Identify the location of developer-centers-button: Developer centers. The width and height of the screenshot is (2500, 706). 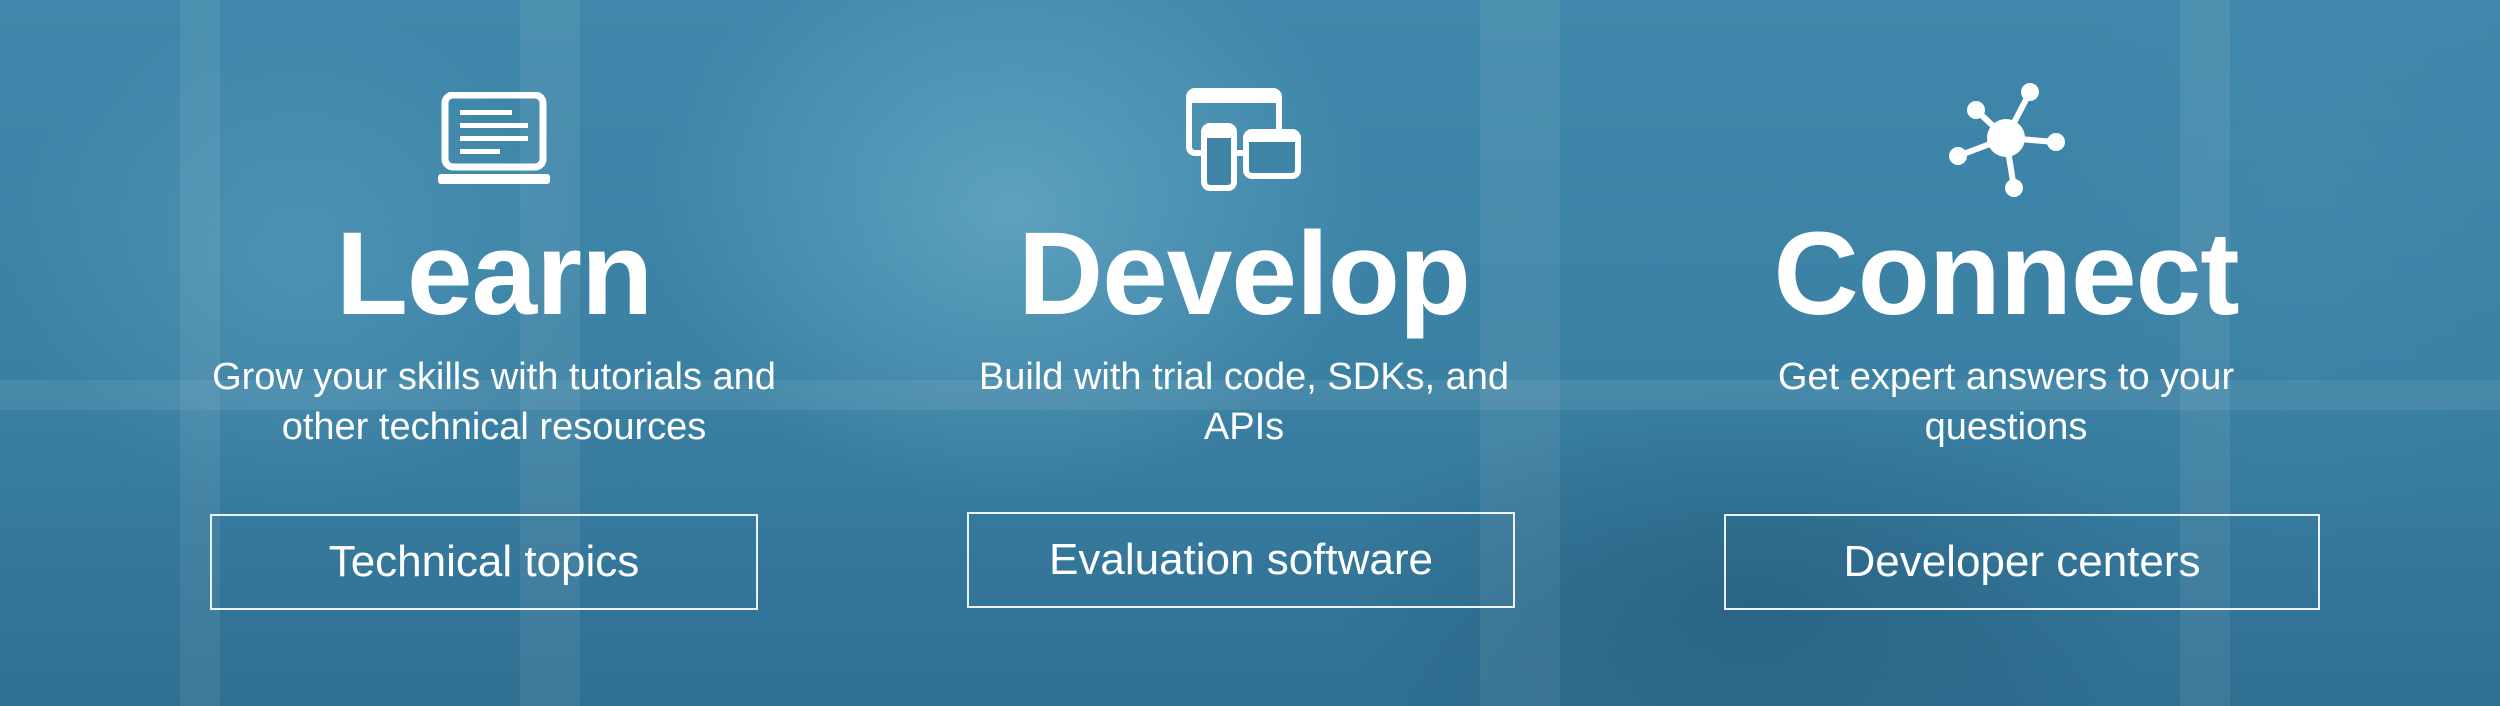
(2022, 562).